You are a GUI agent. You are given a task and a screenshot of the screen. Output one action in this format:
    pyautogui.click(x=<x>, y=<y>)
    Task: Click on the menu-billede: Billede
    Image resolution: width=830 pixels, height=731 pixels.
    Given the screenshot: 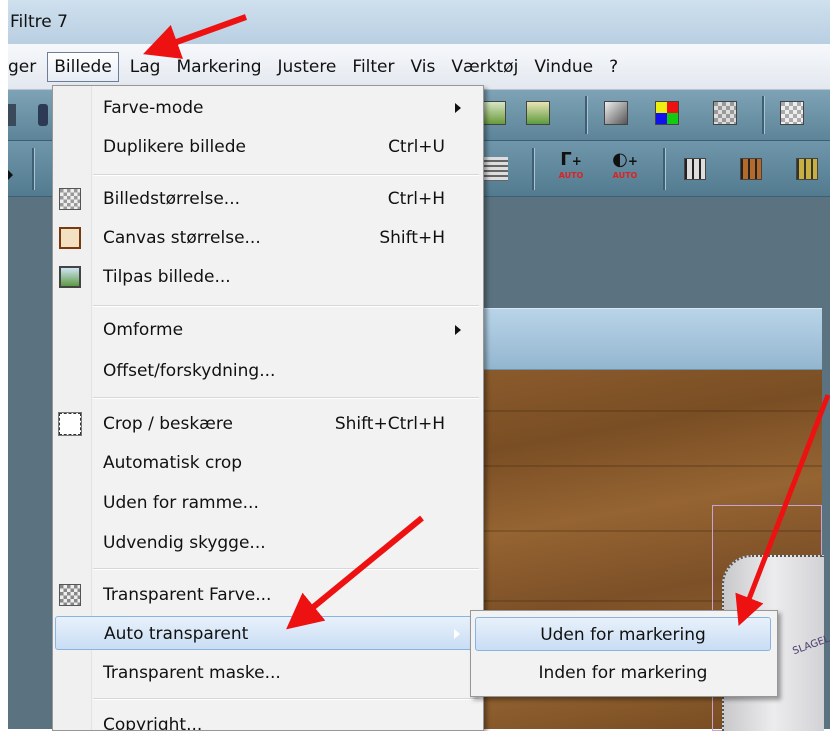 What is the action you would take?
    pyautogui.click(x=83, y=66)
    